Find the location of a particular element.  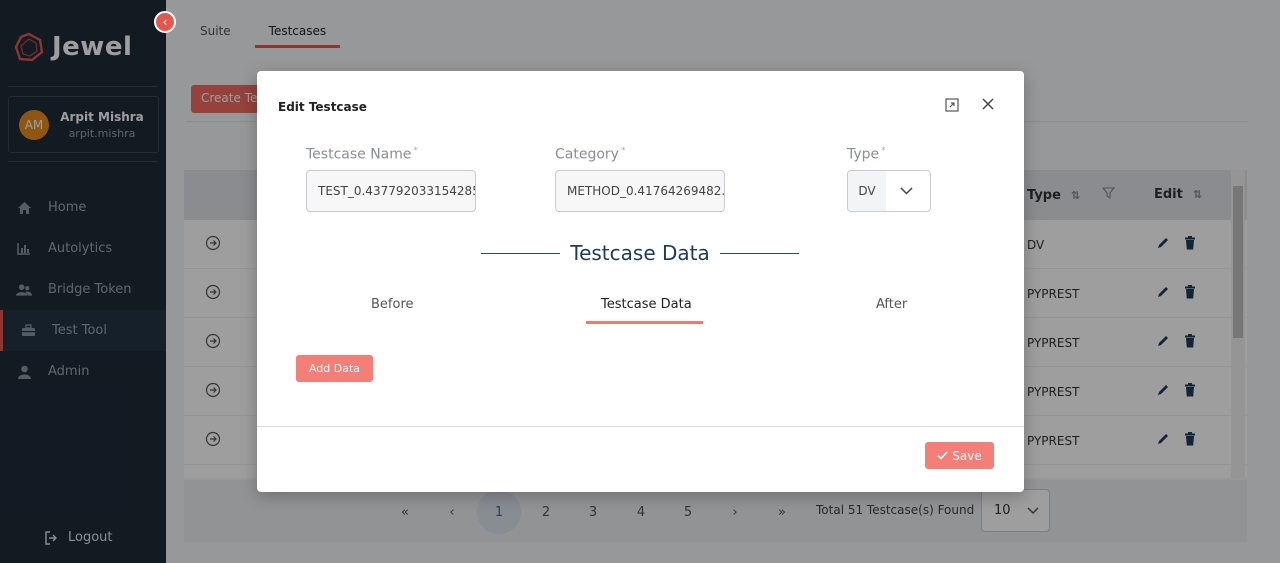

section-title: Testcase Data is located at coordinates (640, 253).